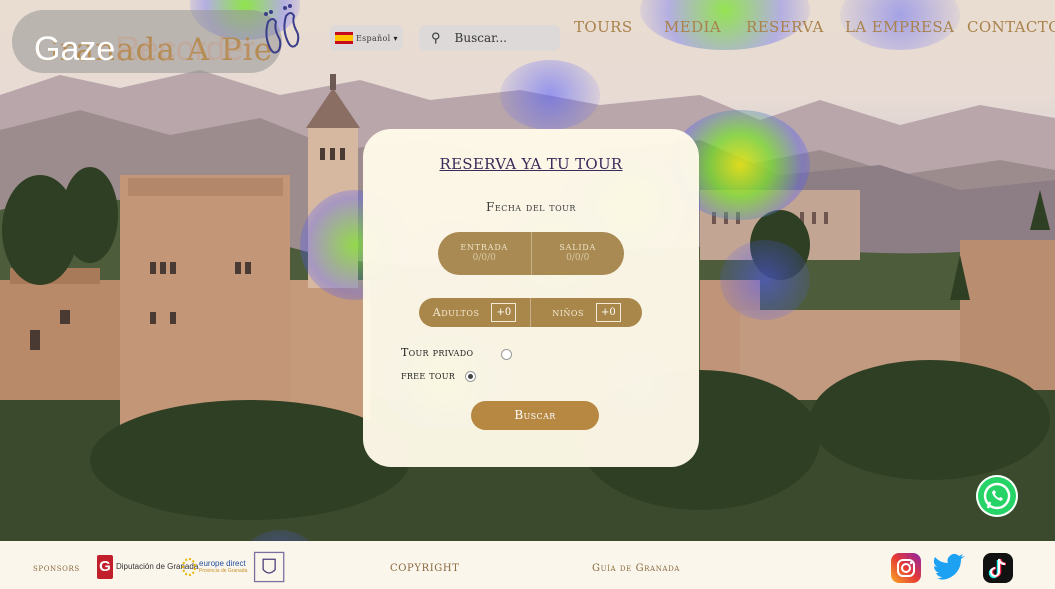 The image size is (1055, 589). What do you see at coordinates (56, 568) in the screenshot?
I see `sponsors-label: sponsors` at bounding box center [56, 568].